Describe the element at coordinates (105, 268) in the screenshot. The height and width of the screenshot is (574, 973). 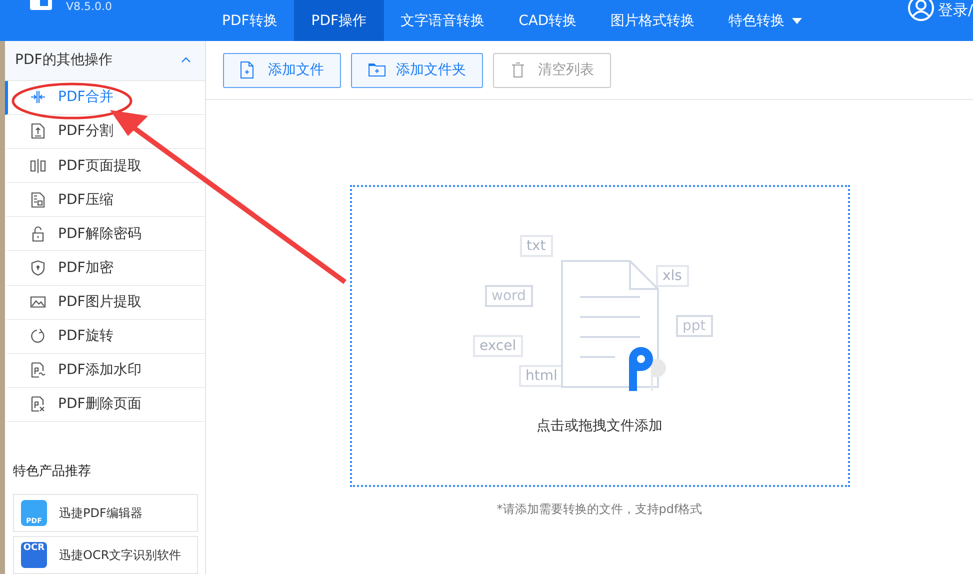
I see `sidebar-item: PDF加密` at that location.